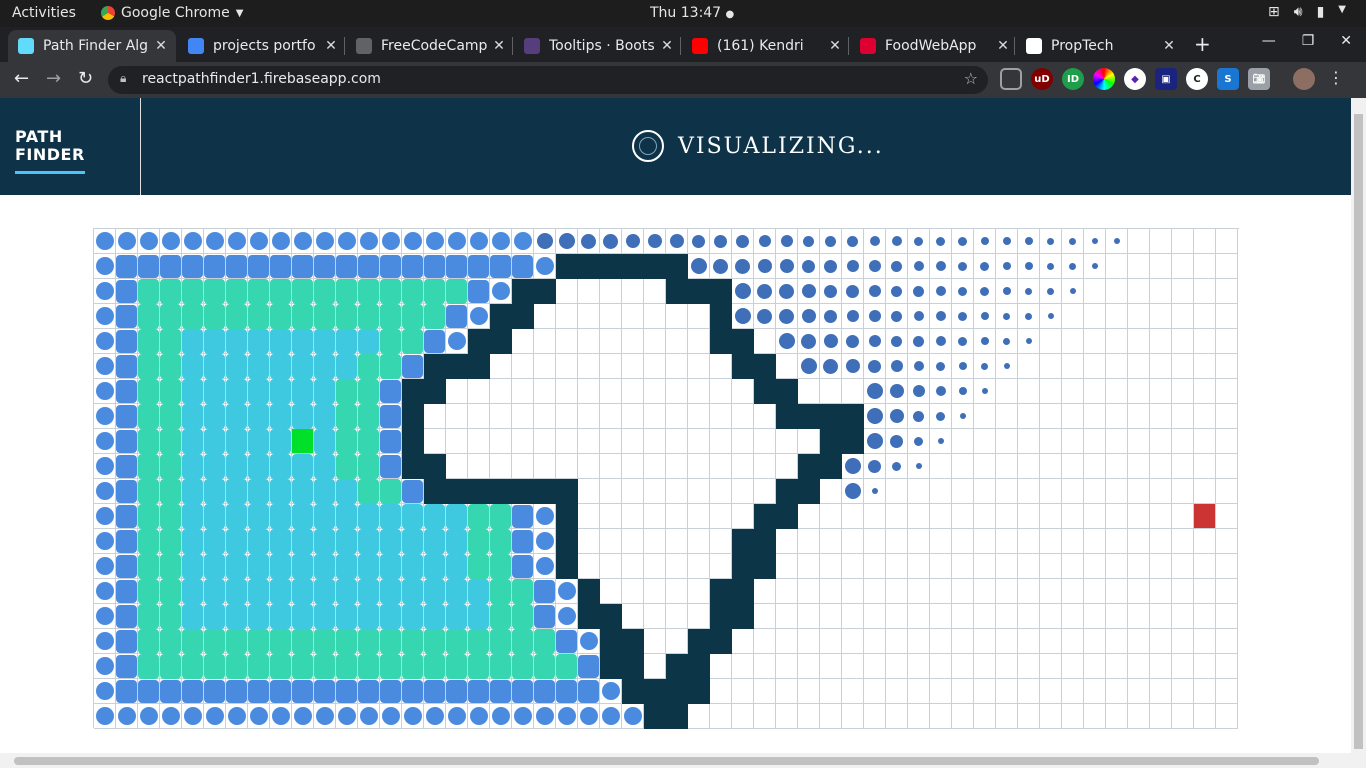 This screenshot has width=1366, height=768. What do you see at coordinates (1228, 79) in the screenshot?
I see `s-extension-icon: S` at bounding box center [1228, 79].